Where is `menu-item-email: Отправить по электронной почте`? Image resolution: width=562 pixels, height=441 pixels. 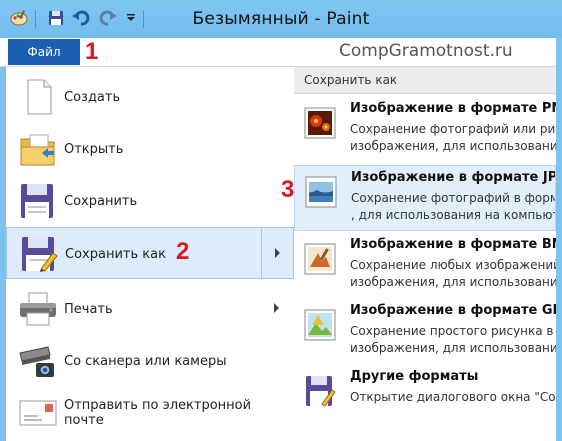 menu-item-email: Отправить по электронной почте is located at coordinates (150, 413).